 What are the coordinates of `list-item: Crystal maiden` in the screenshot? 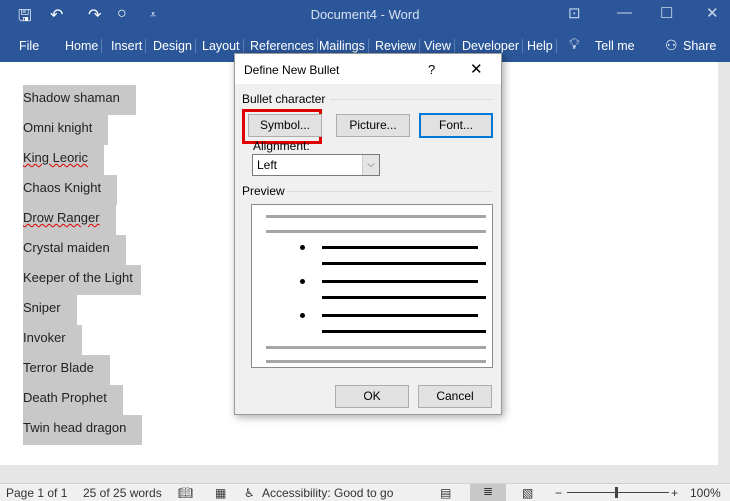 It's located at (74, 250).